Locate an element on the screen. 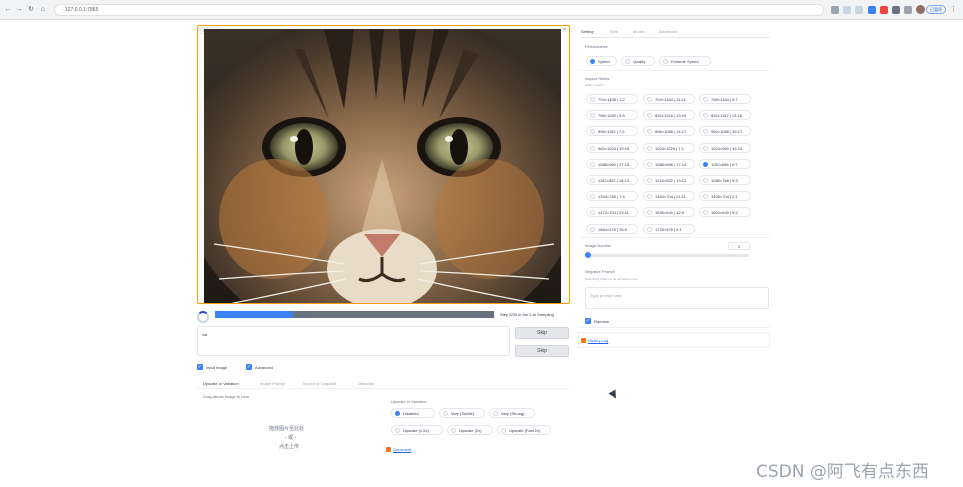 This screenshot has width=963, height=487. progress-bar-fill is located at coordinates (254, 314).